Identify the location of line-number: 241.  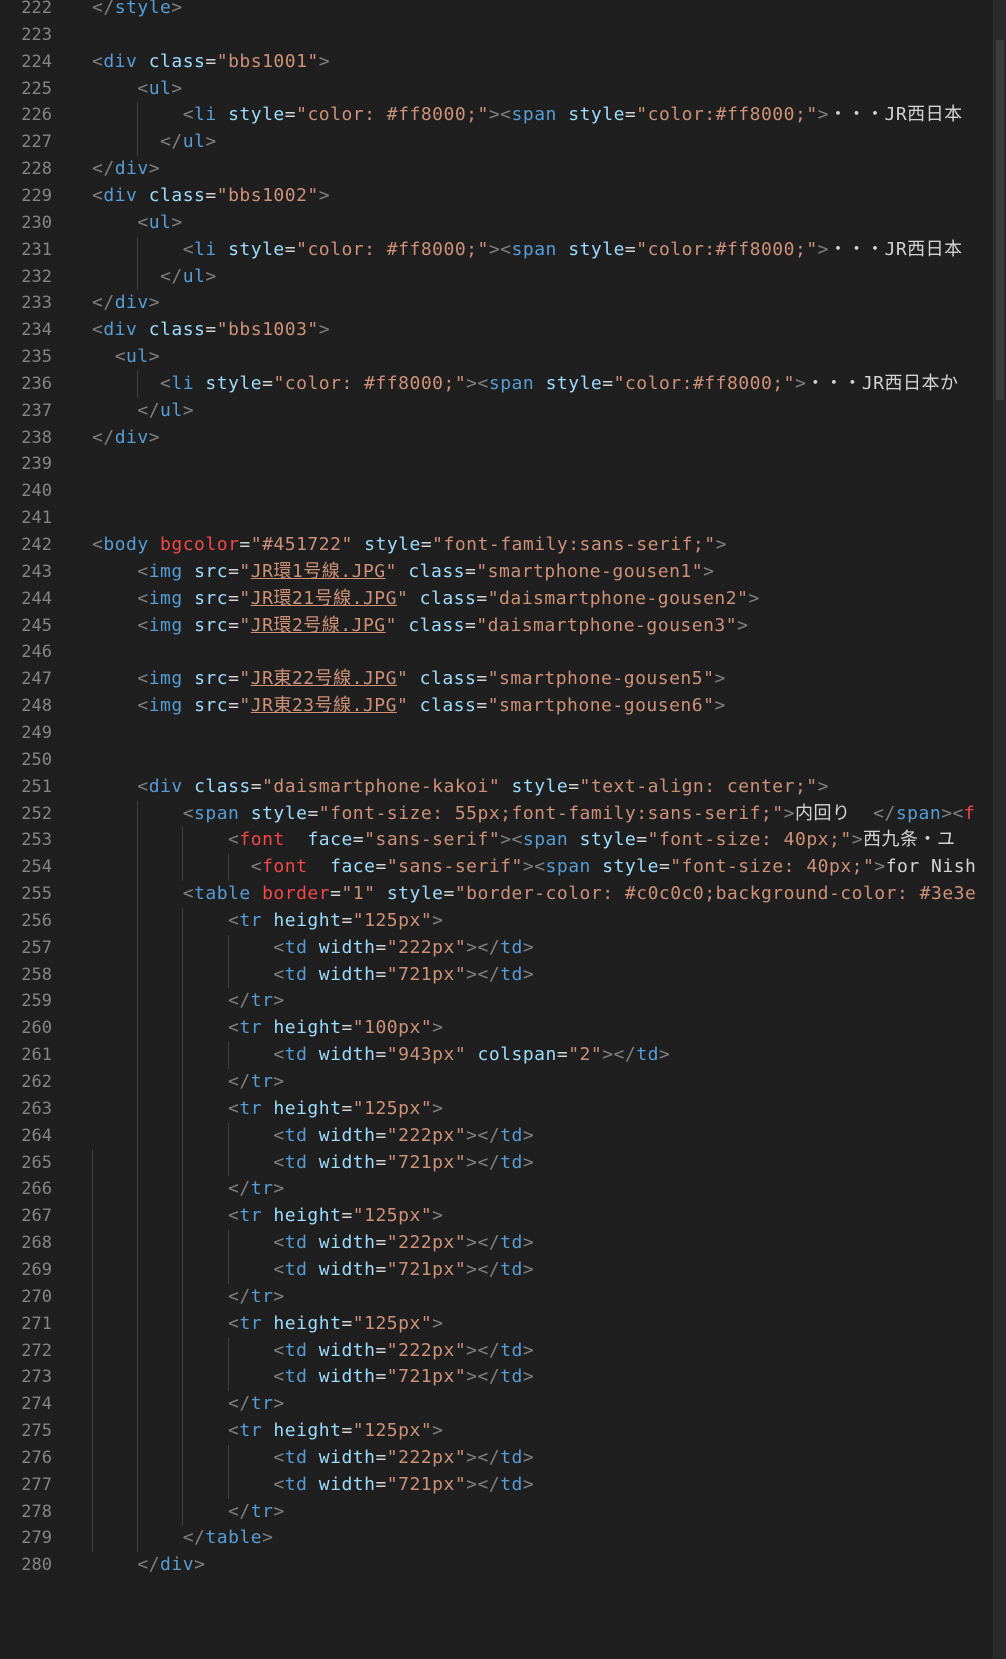
(26, 518).